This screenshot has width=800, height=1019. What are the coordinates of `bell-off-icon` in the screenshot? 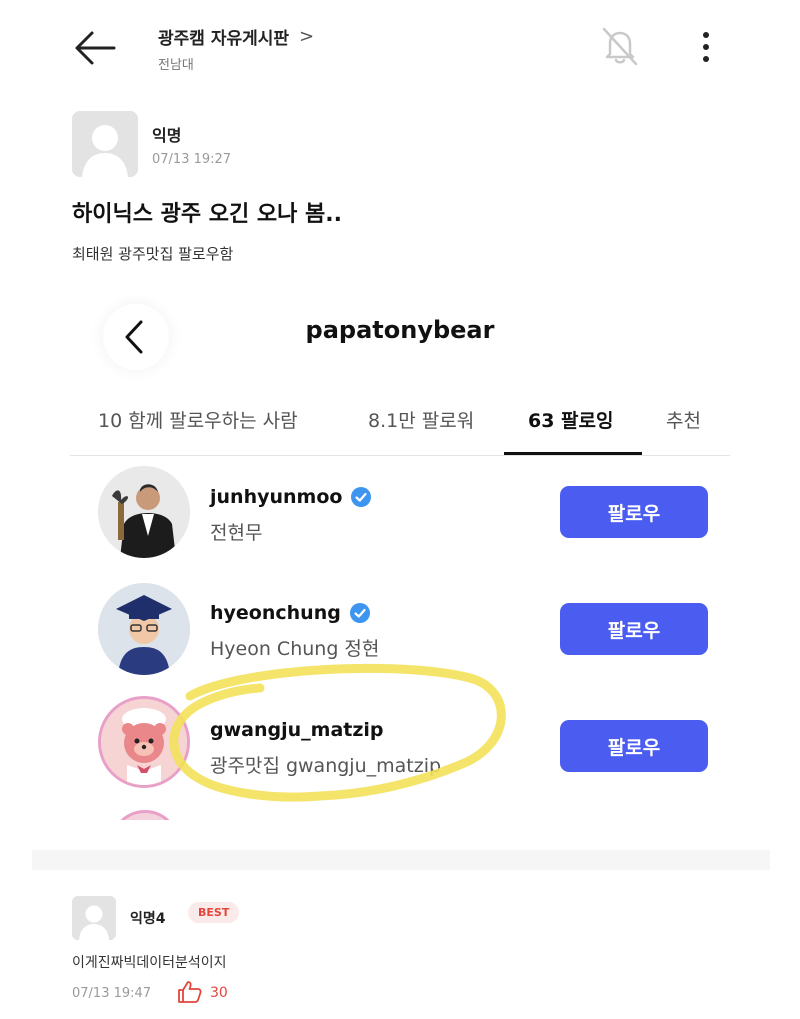 It's located at (620, 46).